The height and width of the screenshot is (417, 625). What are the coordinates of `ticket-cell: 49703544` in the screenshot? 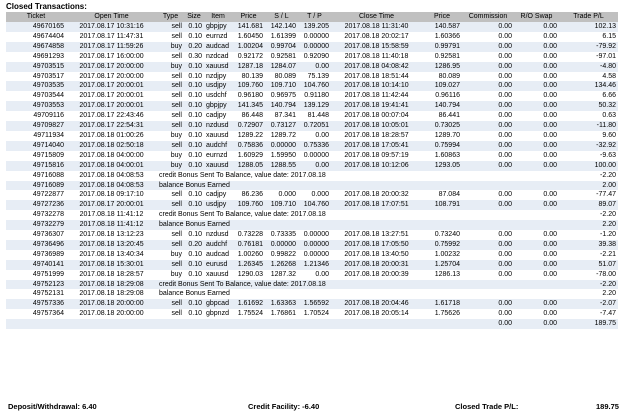 It's located at (36, 96).